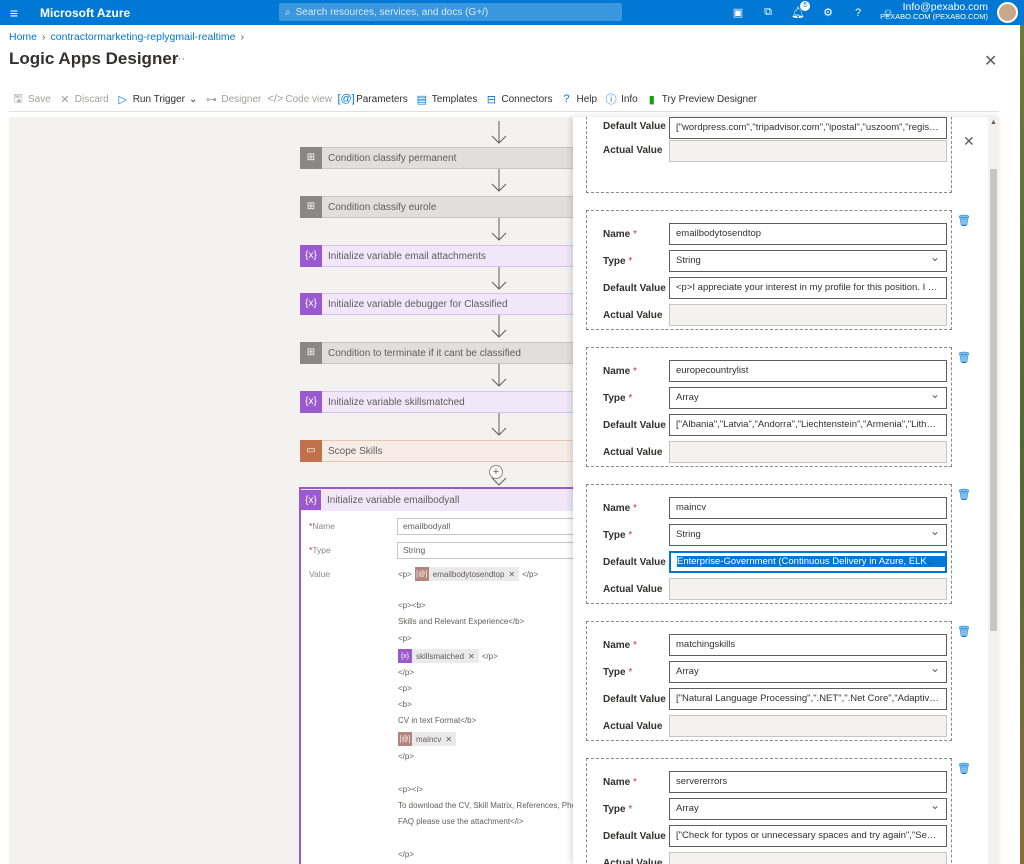 This screenshot has height=864, width=1024. Describe the element at coordinates (519, 99) in the screenshot. I see `connectors-button: ⊟ Connectors` at that location.